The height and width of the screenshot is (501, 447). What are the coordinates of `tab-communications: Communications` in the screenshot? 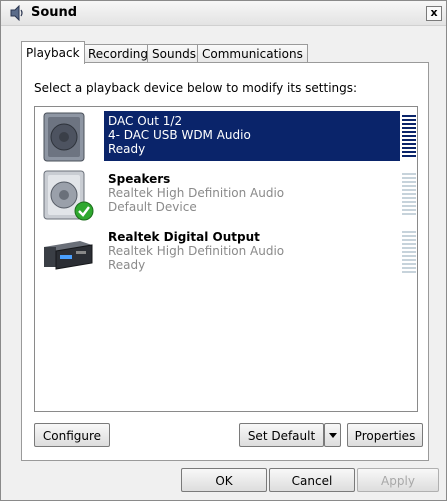 It's located at (252, 53).